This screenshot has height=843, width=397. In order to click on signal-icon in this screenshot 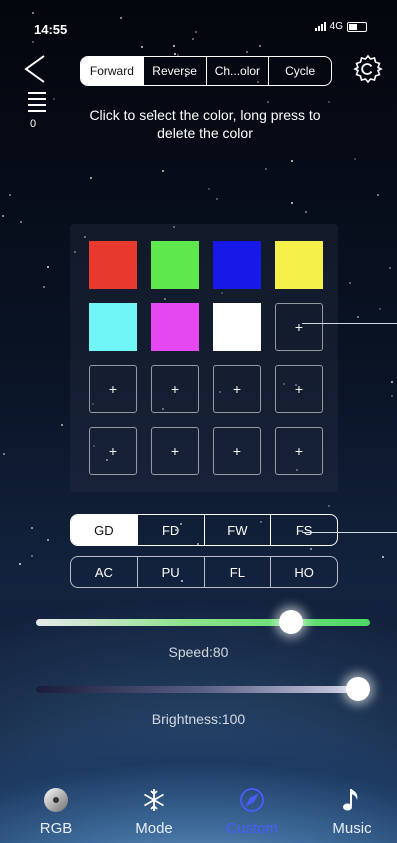, I will do `click(320, 26)`.